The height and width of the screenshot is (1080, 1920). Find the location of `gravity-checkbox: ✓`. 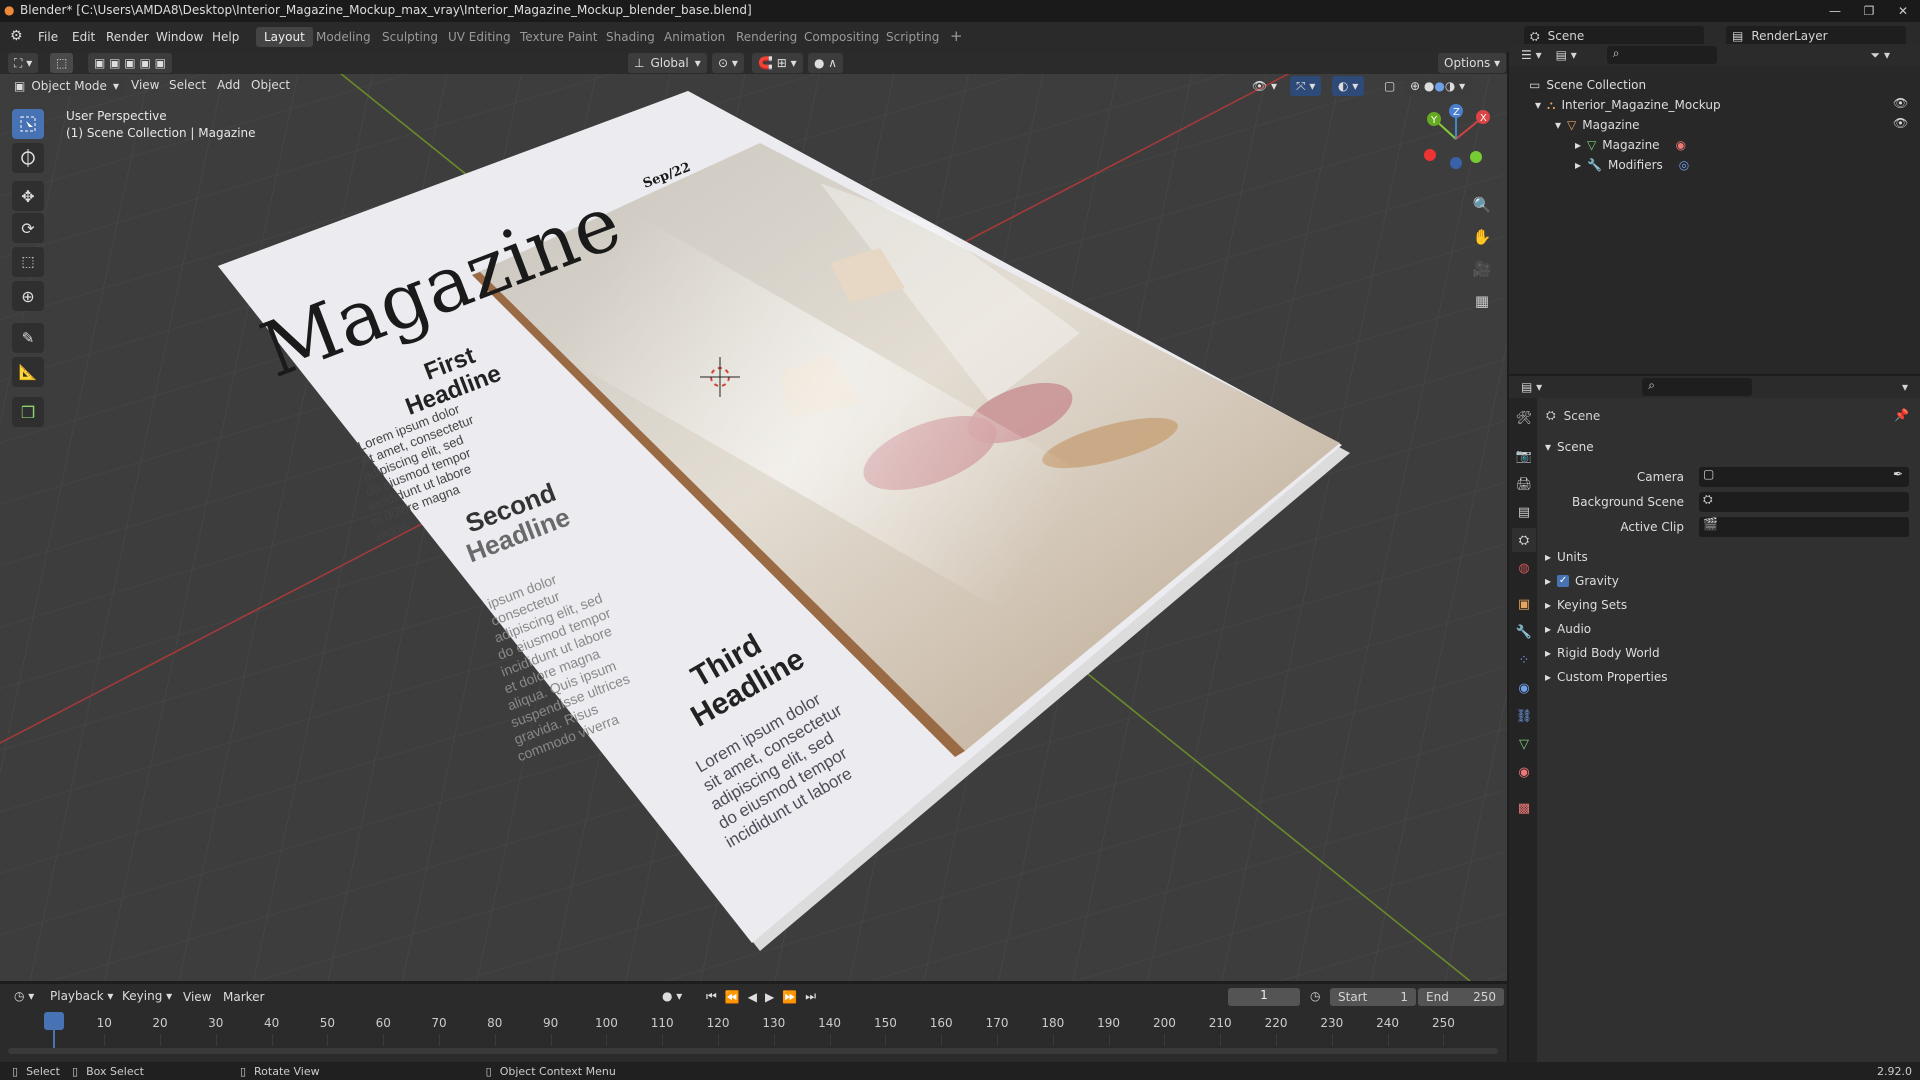

gravity-checkbox: ✓ is located at coordinates (1563, 581).